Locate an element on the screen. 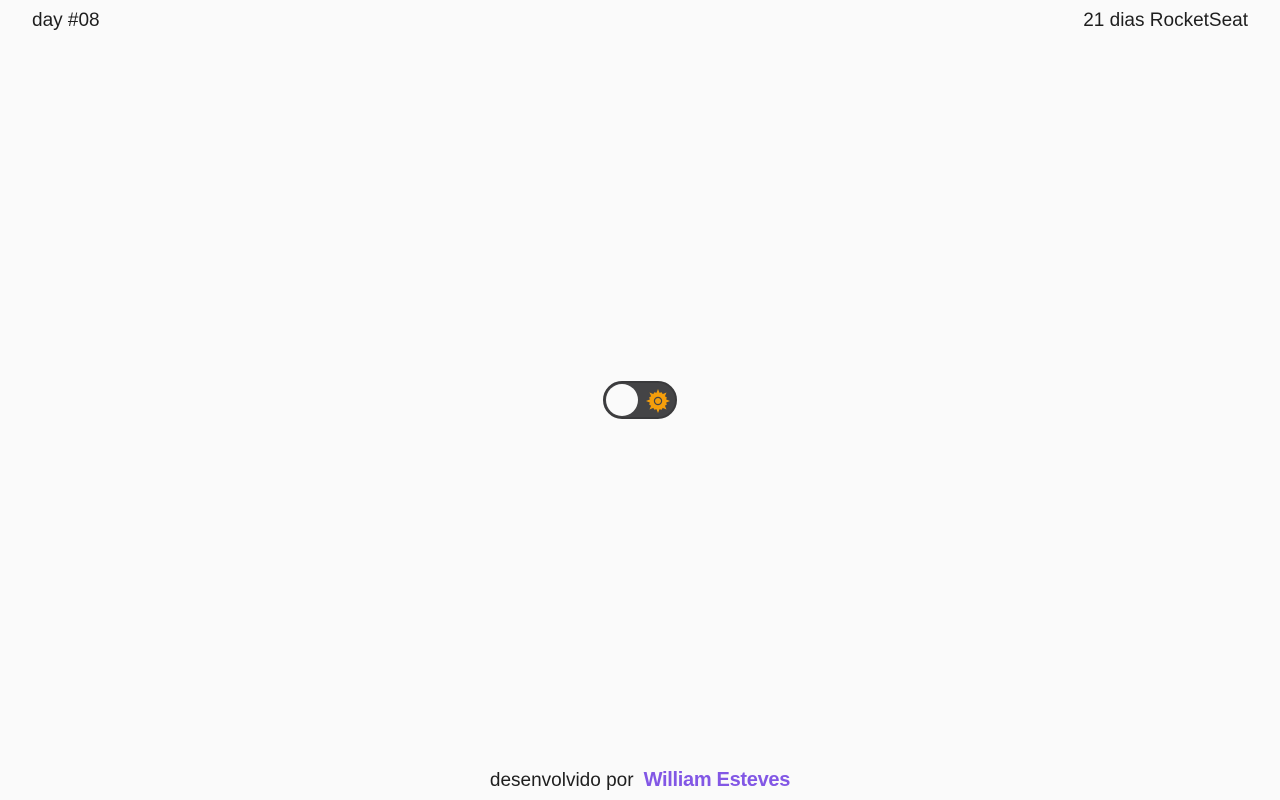  theme-toggle is located at coordinates (640, 400).